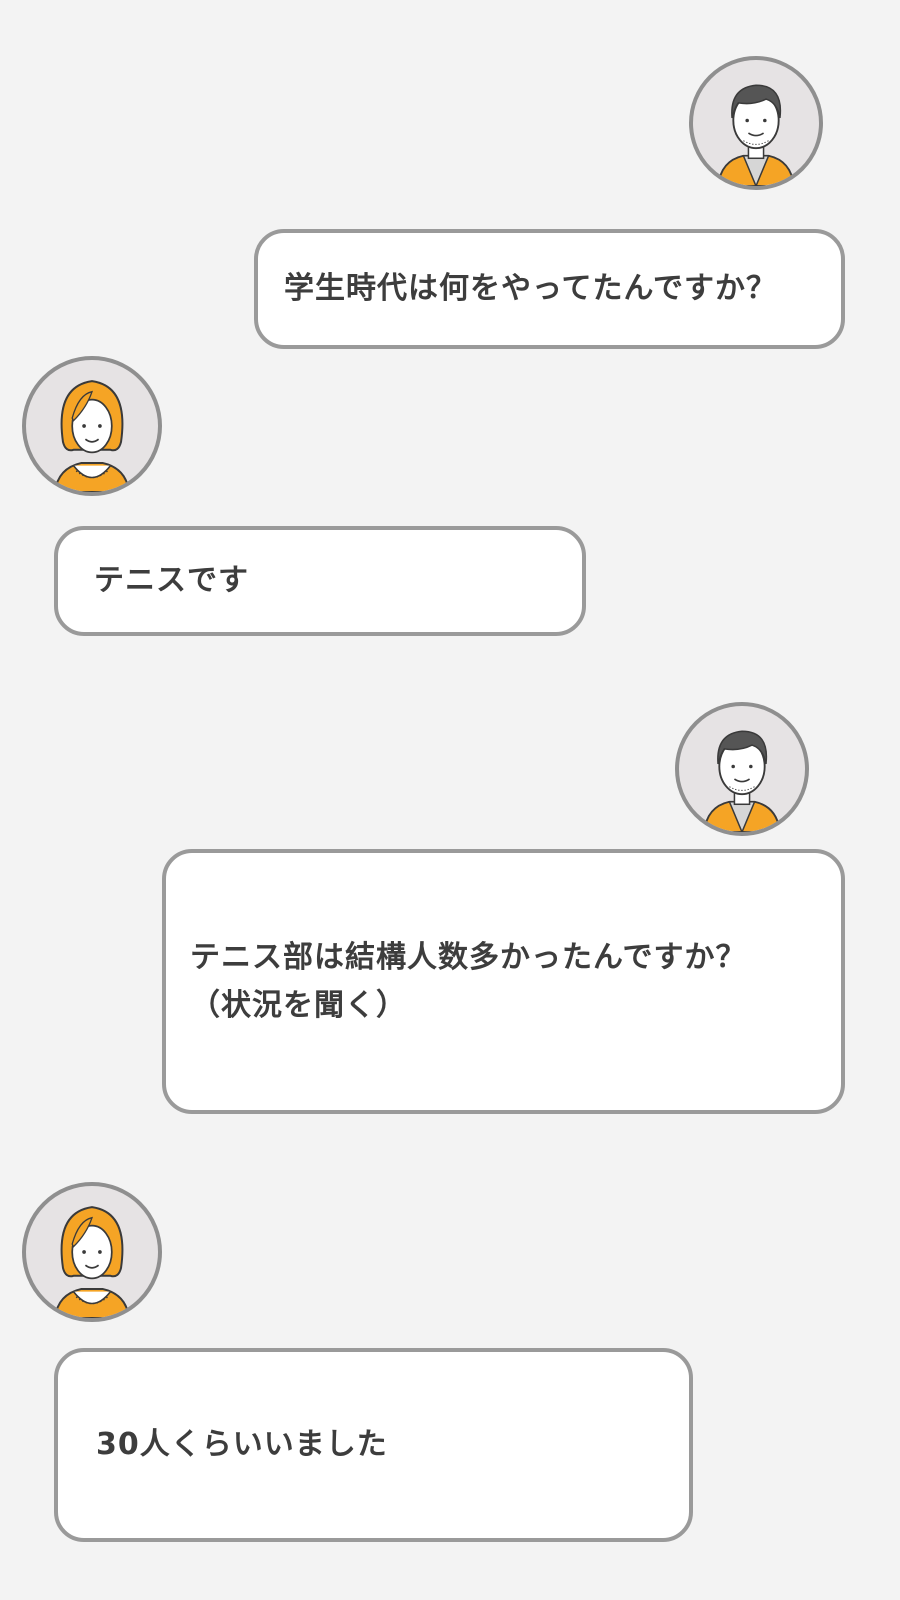 Image resolution: width=900 pixels, height=1600 pixels. I want to click on message-bubble: 30人くらいいました, so click(373, 1445).